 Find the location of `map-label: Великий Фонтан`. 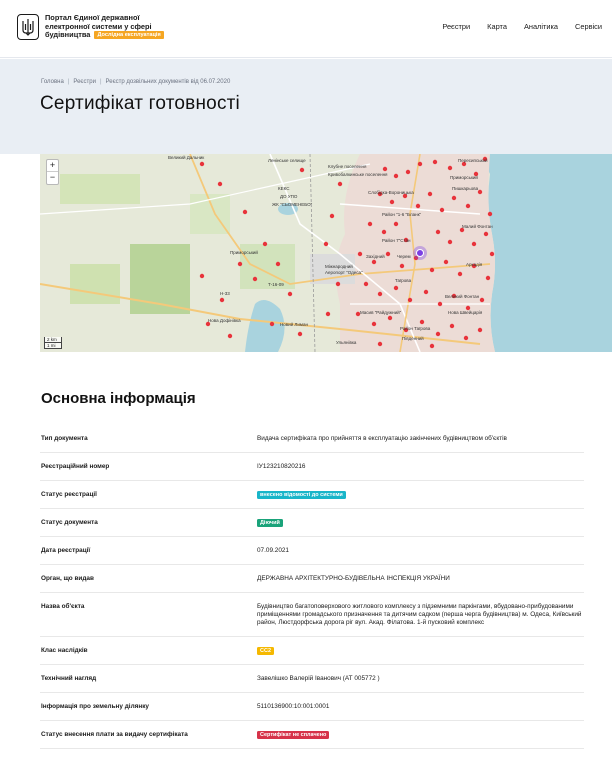

map-label: Великий Фонтан is located at coordinates (462, 296).